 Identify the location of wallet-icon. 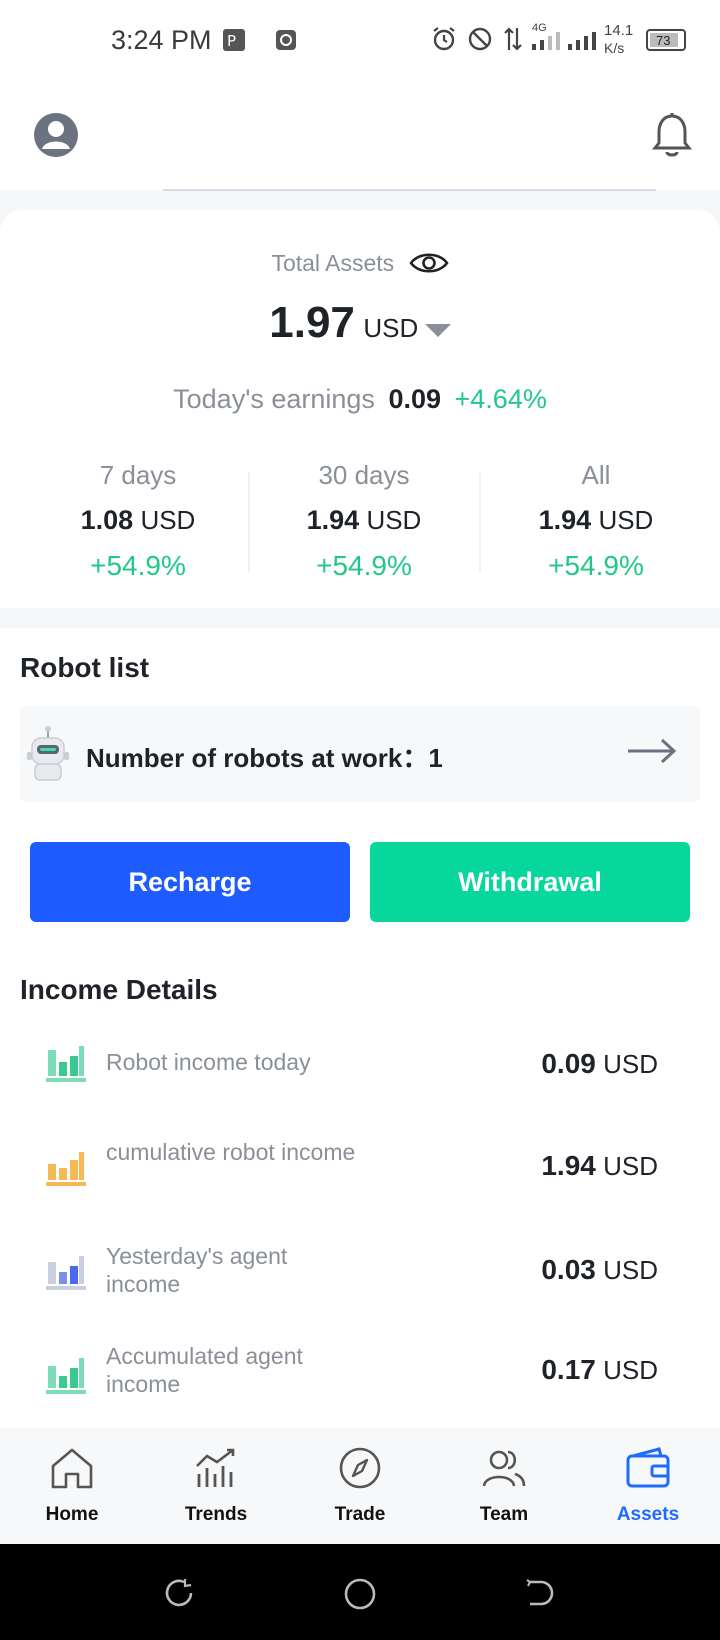
(648, 1467).